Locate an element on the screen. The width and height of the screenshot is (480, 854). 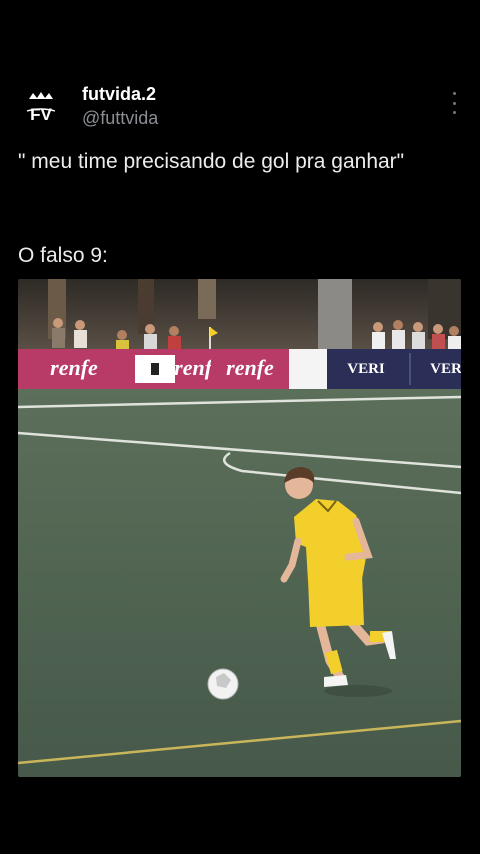
avatar: FV is located at coordinates (41, 109).